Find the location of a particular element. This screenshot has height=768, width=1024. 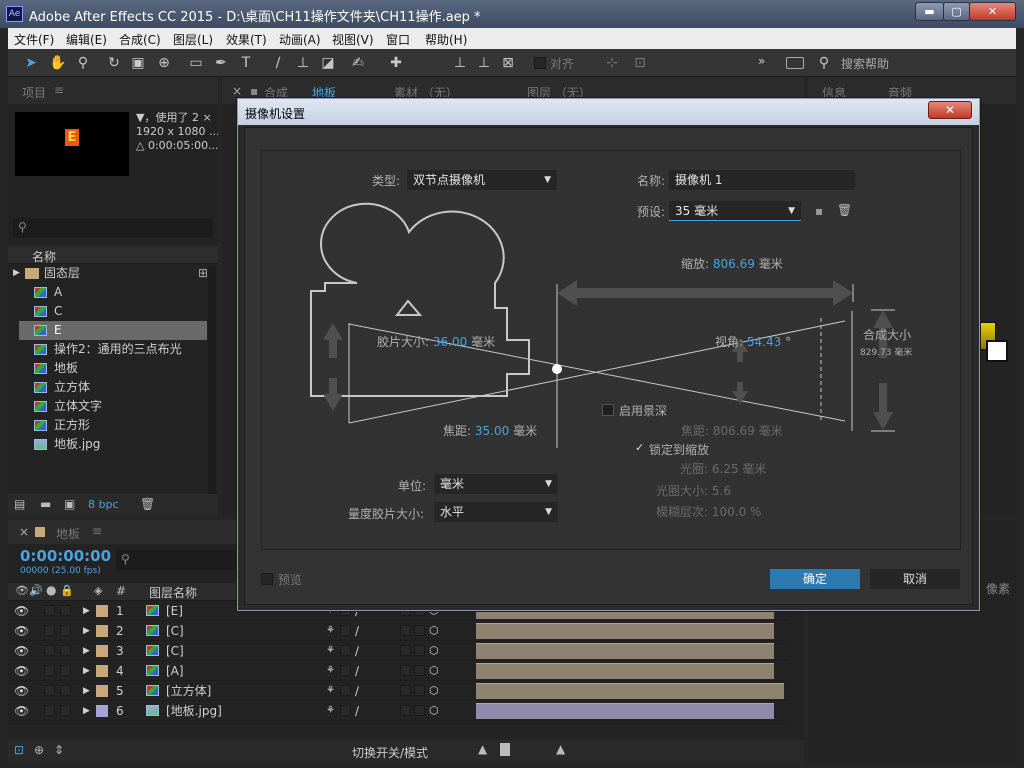

layer-name: [A] is located at coordinates (175, 671).